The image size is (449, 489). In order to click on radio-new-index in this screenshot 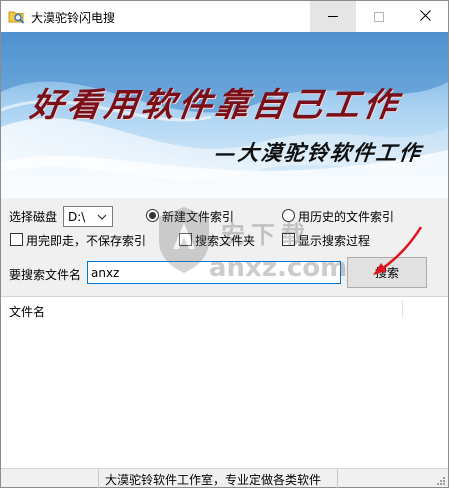, I will do `click(152, 215)`.